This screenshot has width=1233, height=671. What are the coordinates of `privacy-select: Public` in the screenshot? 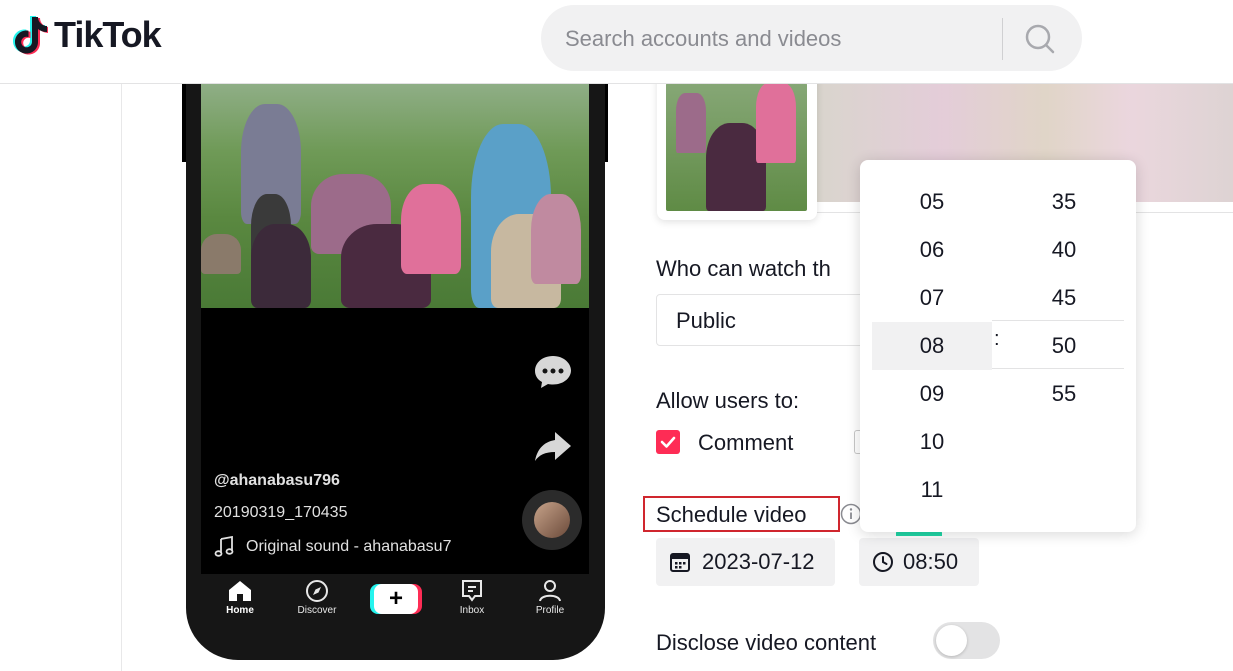 It's located at (761, 320).